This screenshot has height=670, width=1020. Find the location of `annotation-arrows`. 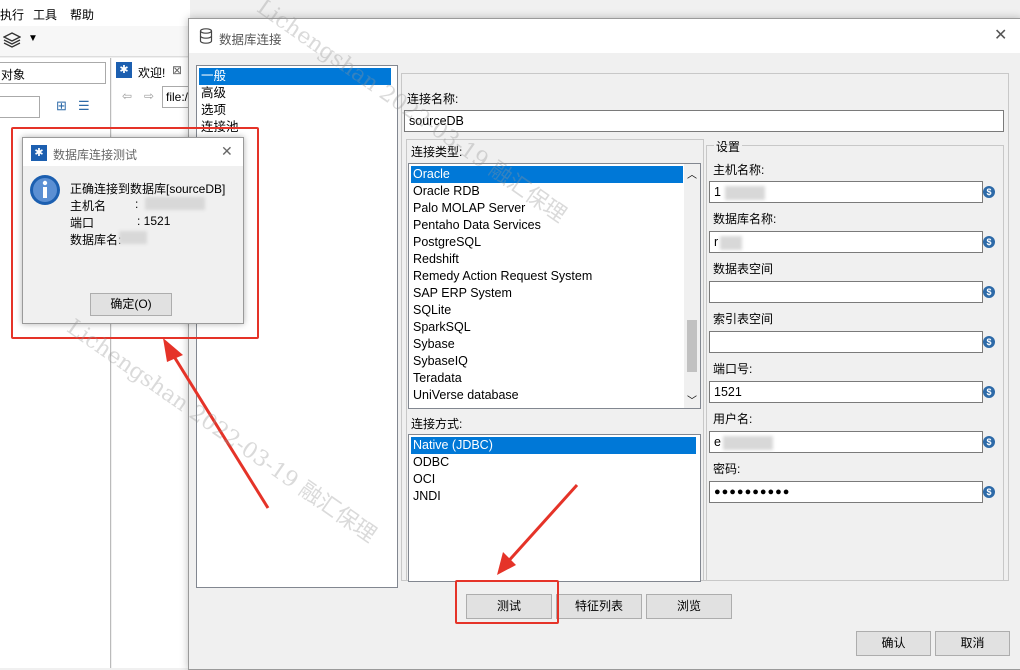

annotation-arrows is located at coordinates (371, 456).